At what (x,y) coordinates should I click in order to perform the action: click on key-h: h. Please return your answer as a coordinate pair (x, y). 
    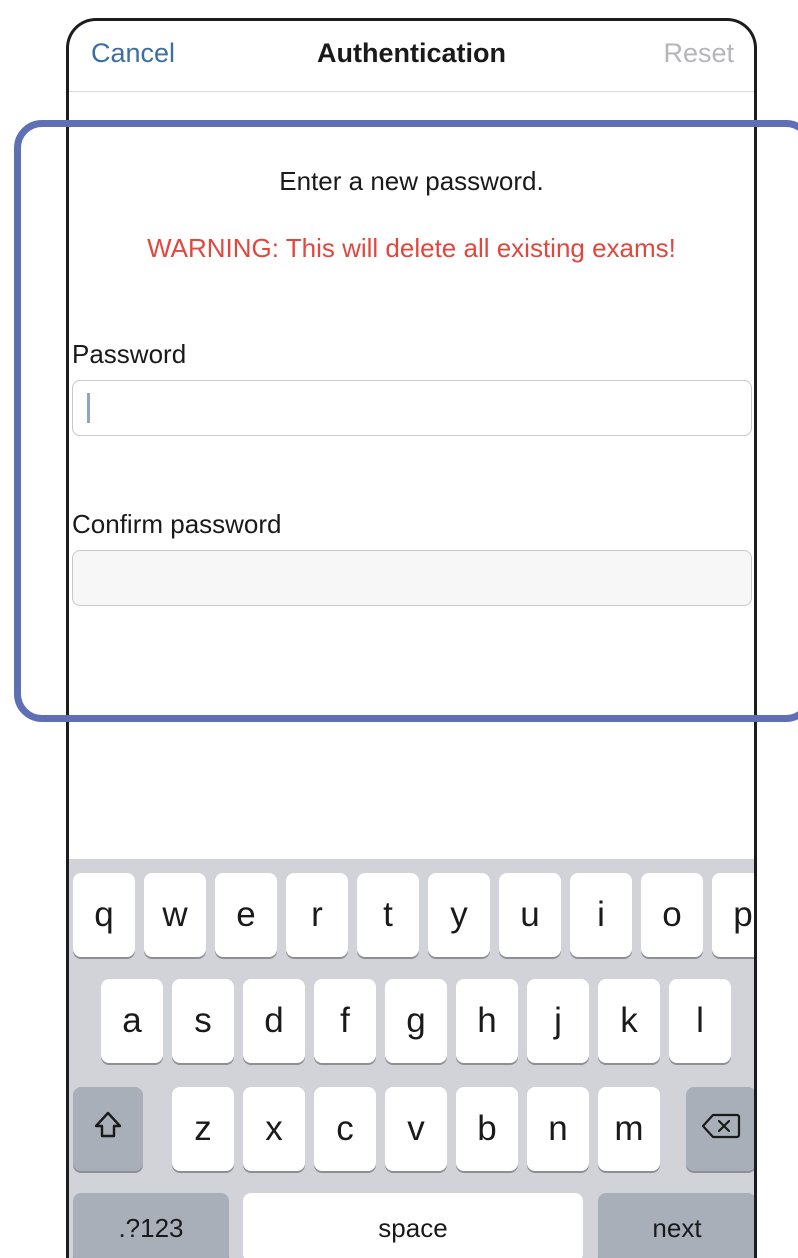
    Looking at the image, I should click on (487, 1021).